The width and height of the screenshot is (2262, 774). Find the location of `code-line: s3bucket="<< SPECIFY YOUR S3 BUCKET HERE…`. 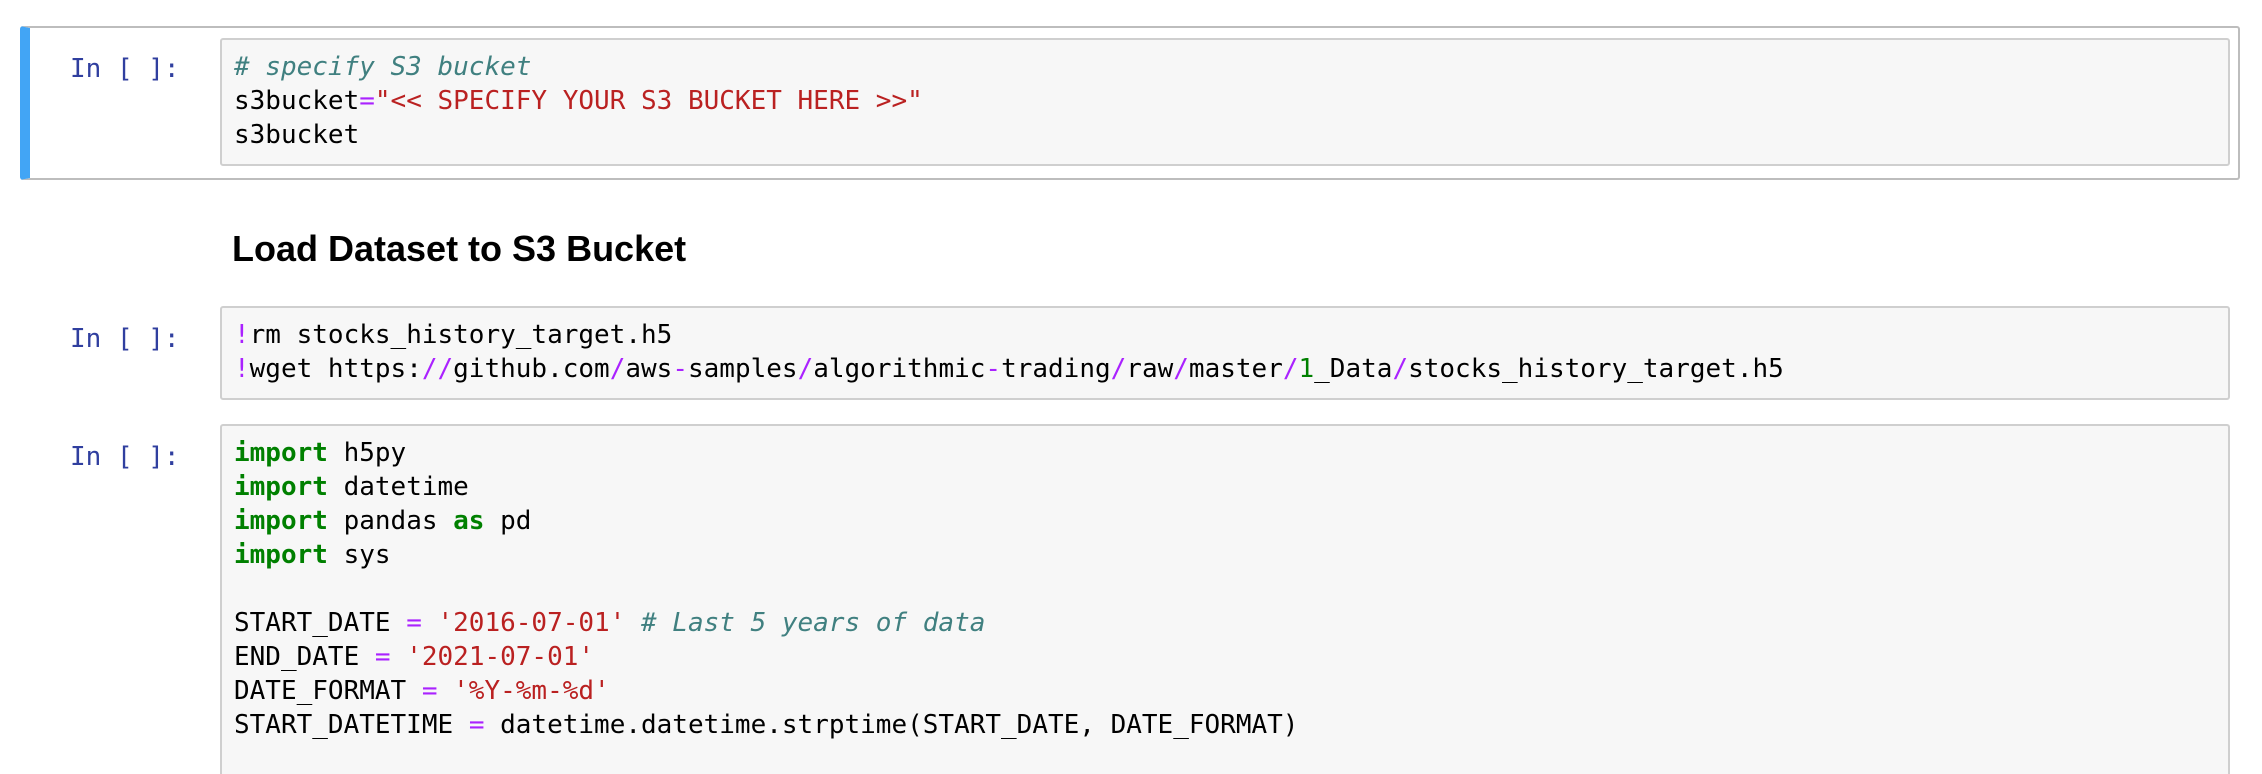

code-line: s3bucket="<< SPECIFY YOUR S3 BUCKET HERE… is located at coordinates (1225, 101).